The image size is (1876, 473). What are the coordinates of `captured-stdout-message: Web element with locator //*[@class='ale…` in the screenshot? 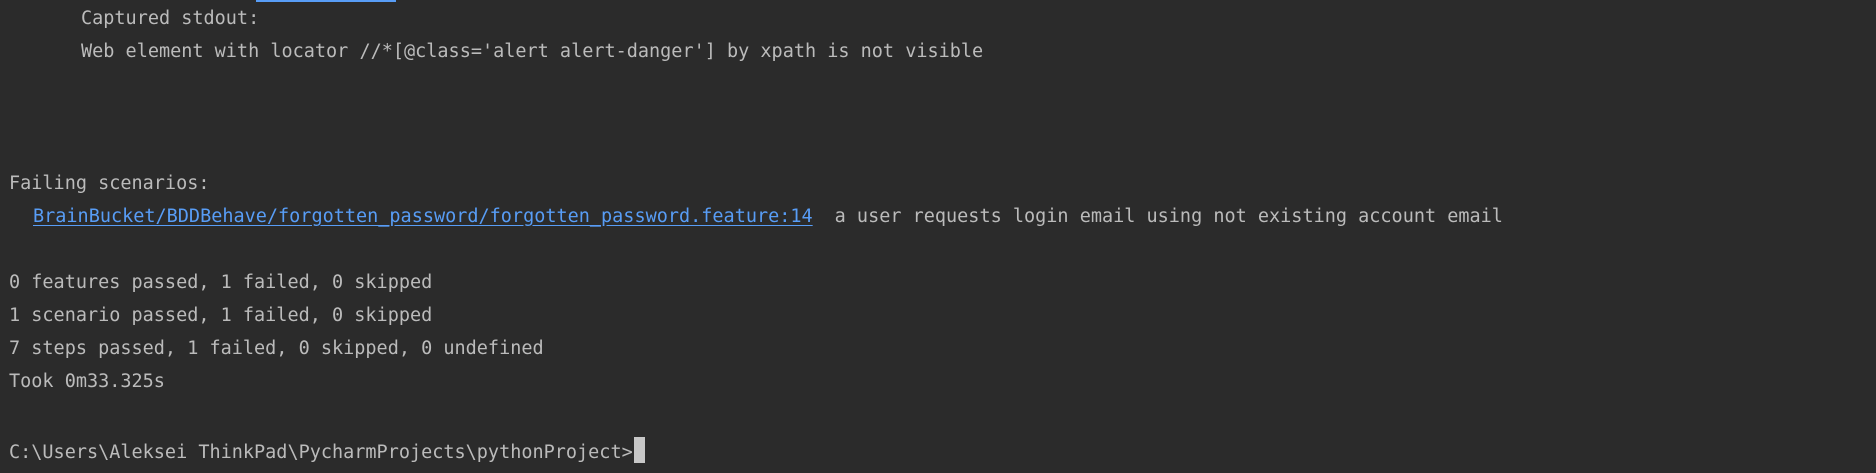 It's located at (532, 51).